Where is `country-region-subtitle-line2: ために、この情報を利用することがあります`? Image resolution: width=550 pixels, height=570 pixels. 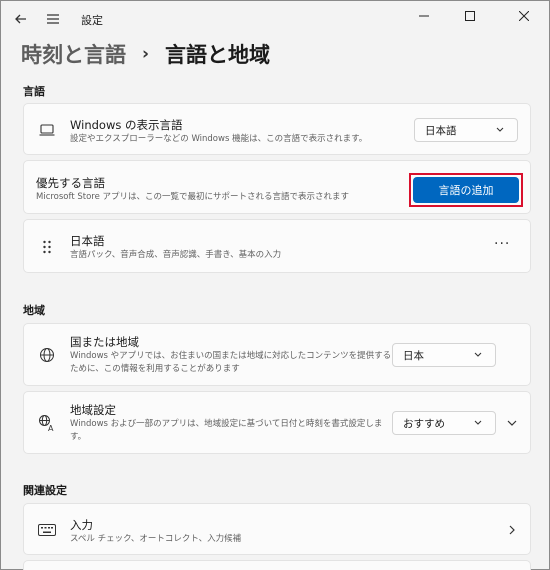 country-region-subtitle-line2: ために、この情報を利用することがあります is located at coordinates (155, 369).